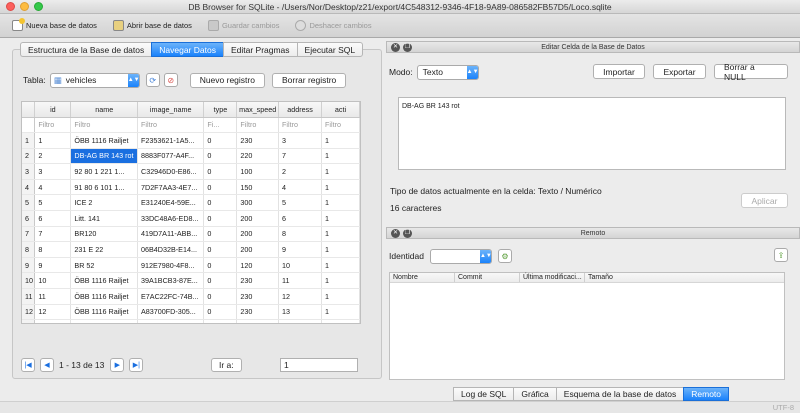 The image size is (800, 413). Describe the element at coordinates (781, 255) in the screenshot. I see `push-database-button: ⇪` at that location.